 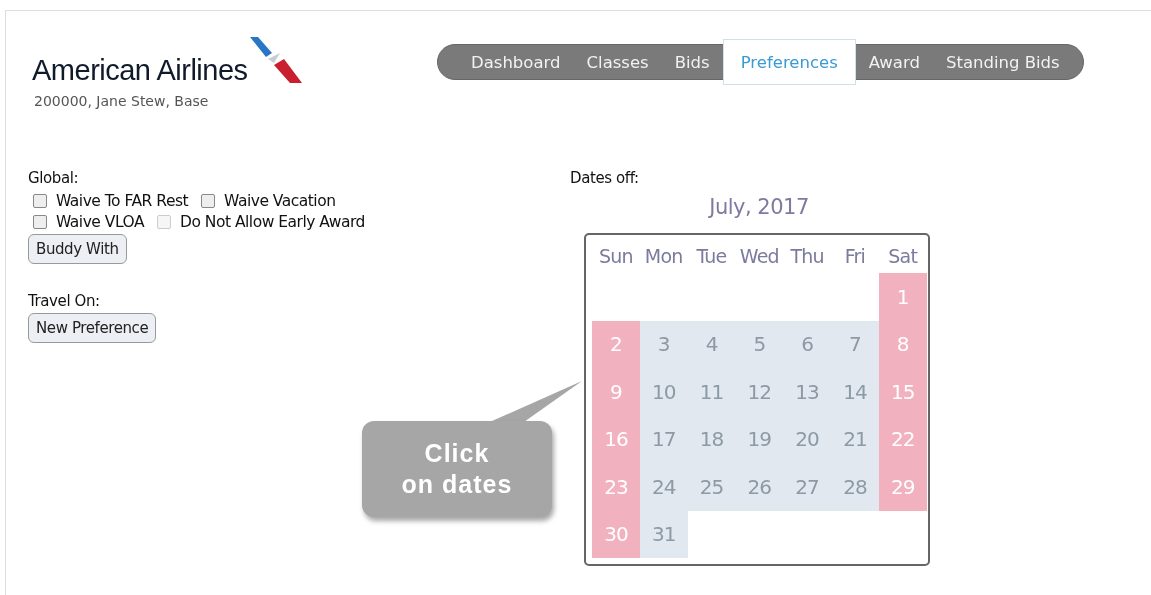 I want to click on calendar-day: 30, so click(x=616, y=534).